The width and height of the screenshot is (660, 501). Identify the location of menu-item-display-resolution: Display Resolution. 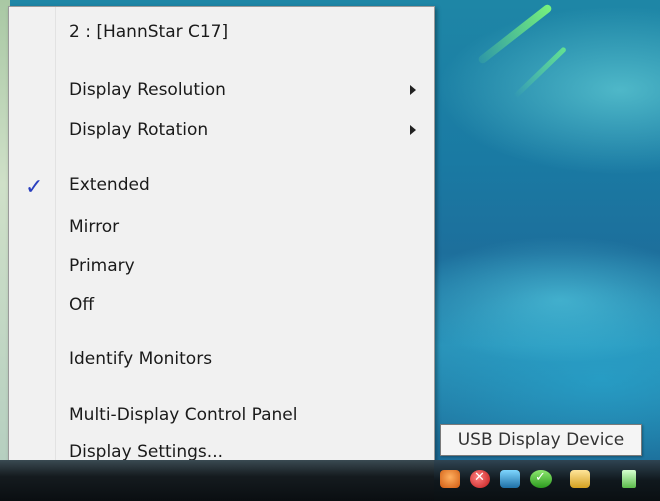
(246, 90).